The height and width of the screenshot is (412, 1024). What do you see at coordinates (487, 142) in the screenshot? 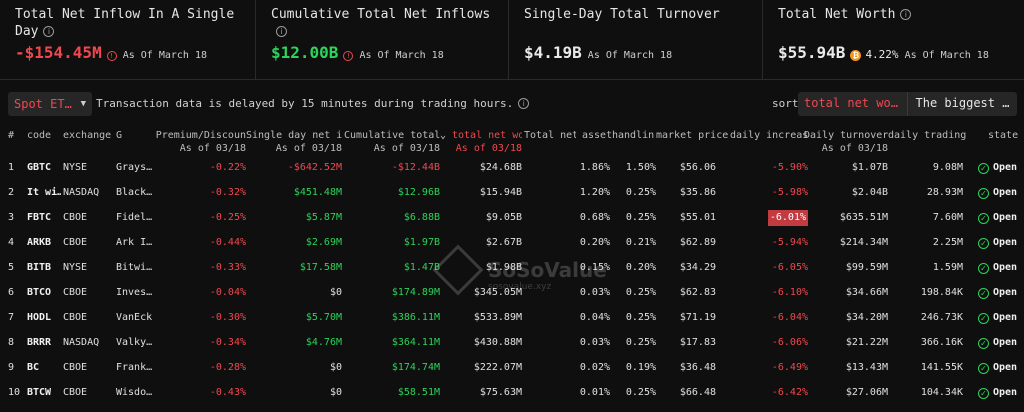
I see `col-net-worth: total net wo As of 03/18` at bounding box center [487, 142].